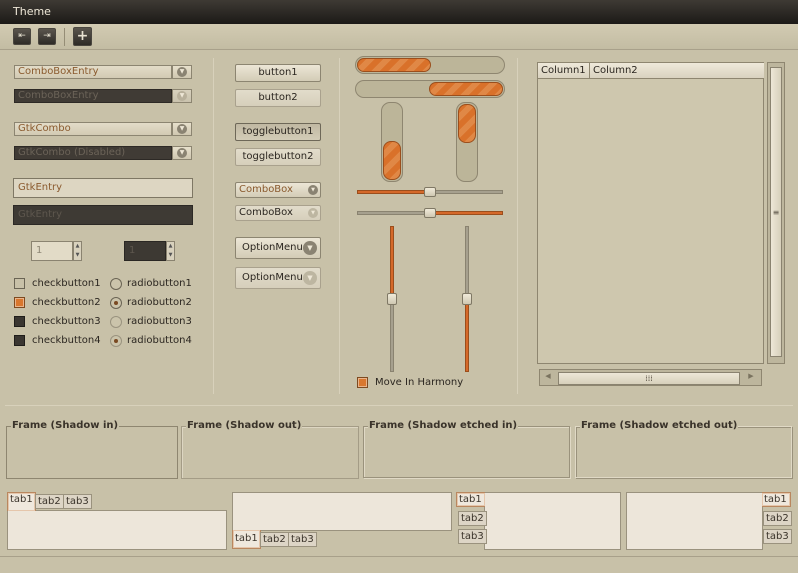 This screenshot has height=573, width=798. I want to click on togglebutton2: togglebutton2, so click(278, 157).